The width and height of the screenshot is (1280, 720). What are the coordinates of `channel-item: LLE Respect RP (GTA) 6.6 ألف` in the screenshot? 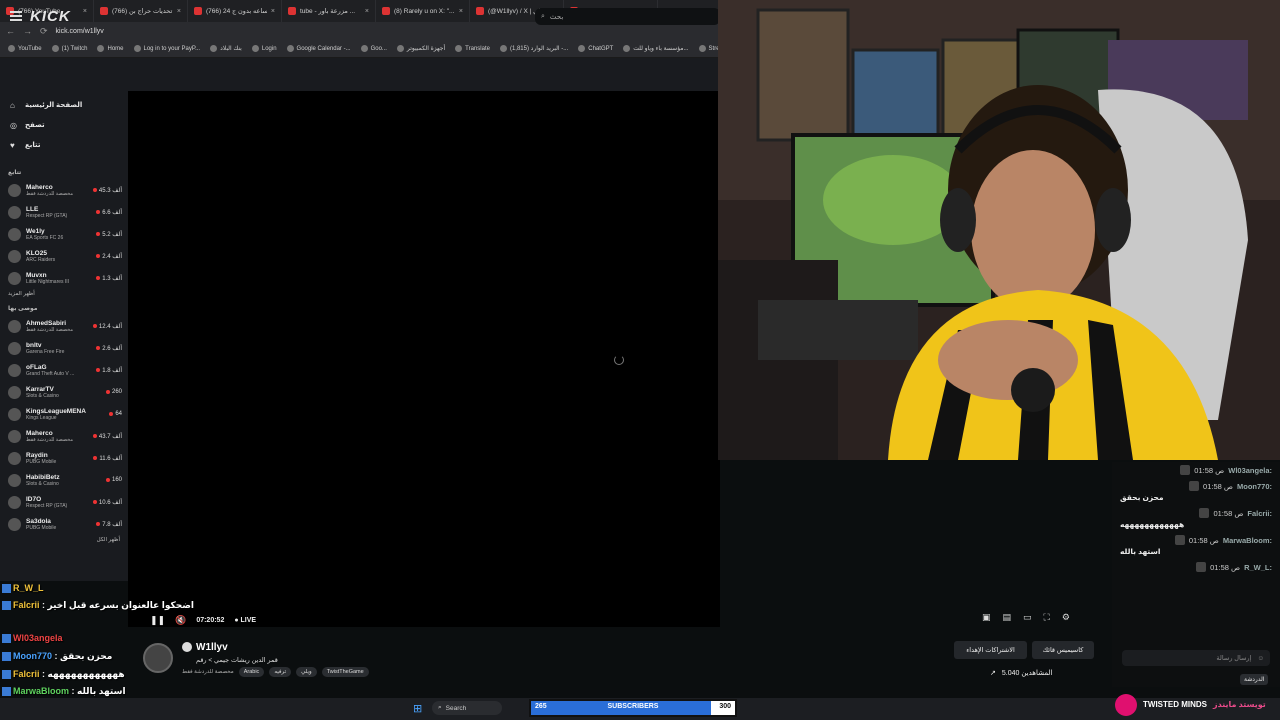 It's located at (64, 212).